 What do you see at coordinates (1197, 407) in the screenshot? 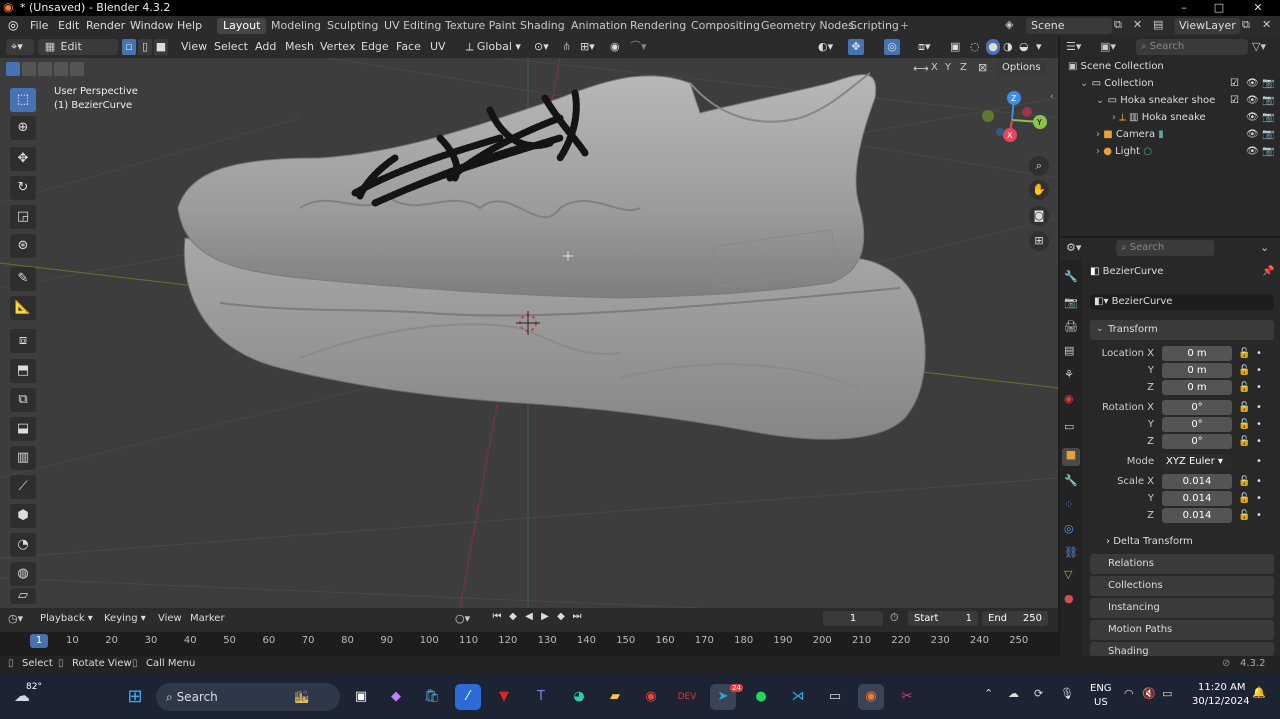
I see `rotation-x-field: 0°` at bounding box center [1197, 407].